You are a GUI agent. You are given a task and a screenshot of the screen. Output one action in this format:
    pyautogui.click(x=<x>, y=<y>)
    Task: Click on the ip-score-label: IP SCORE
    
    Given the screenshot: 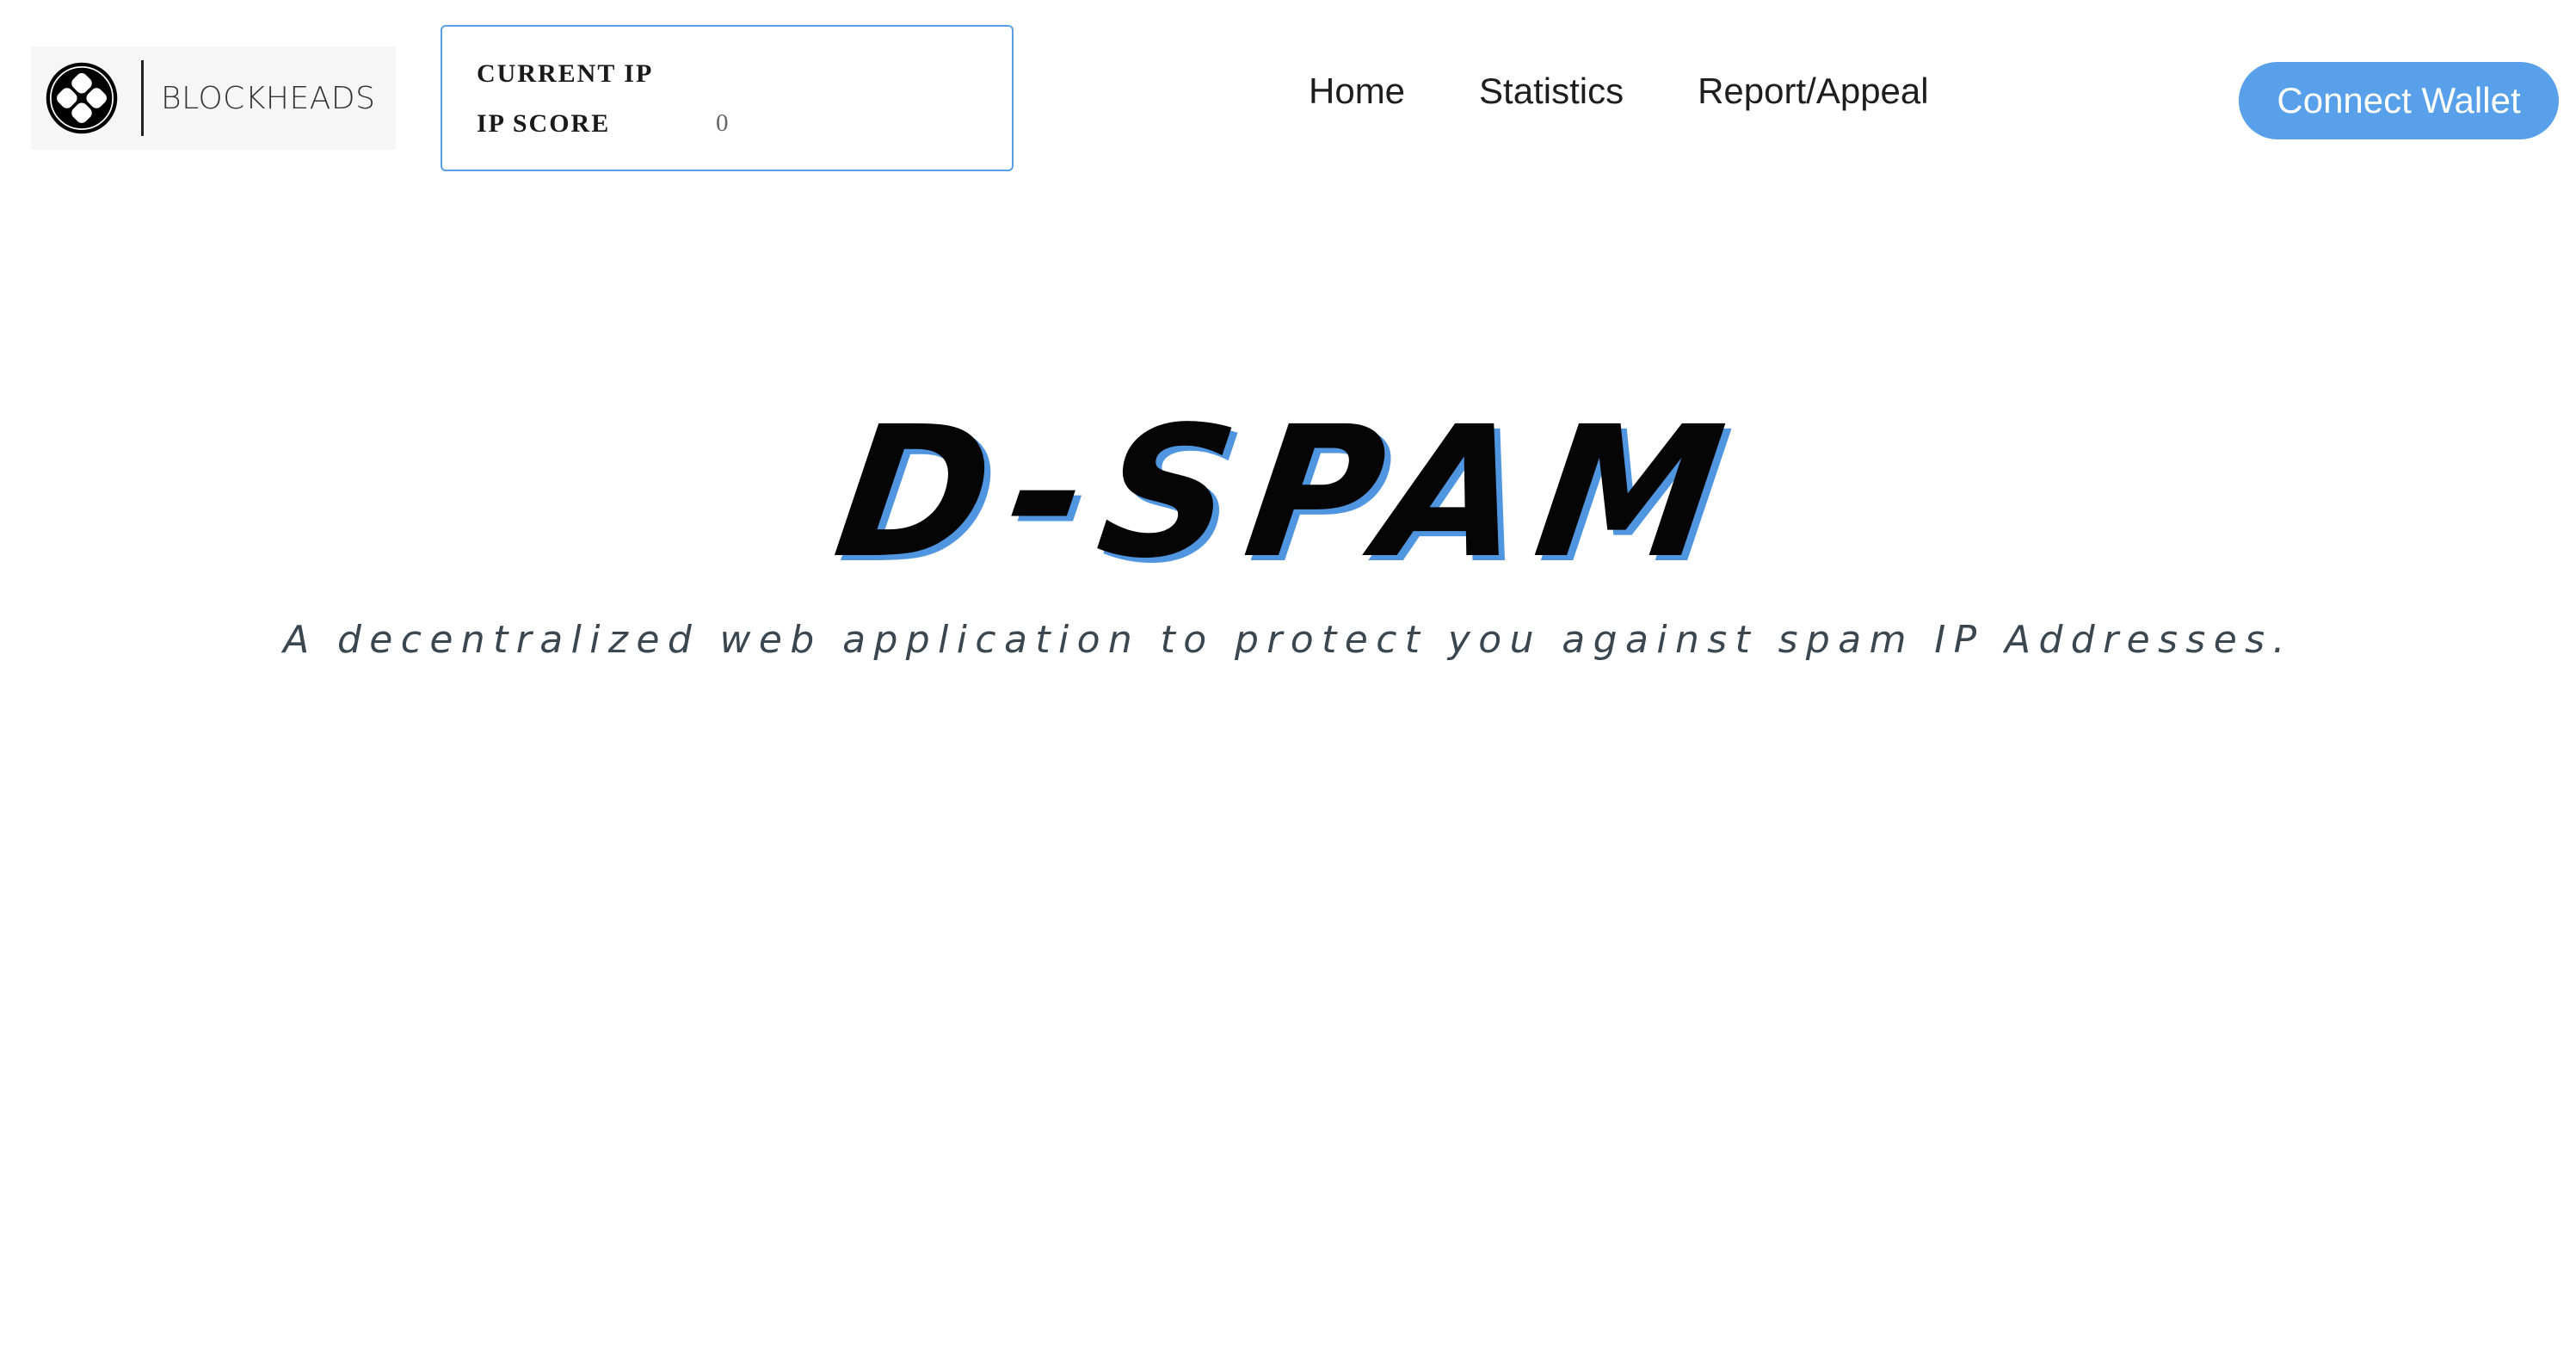 What is the action you would take?
    pyautogui.click(x=544, y=123)
    